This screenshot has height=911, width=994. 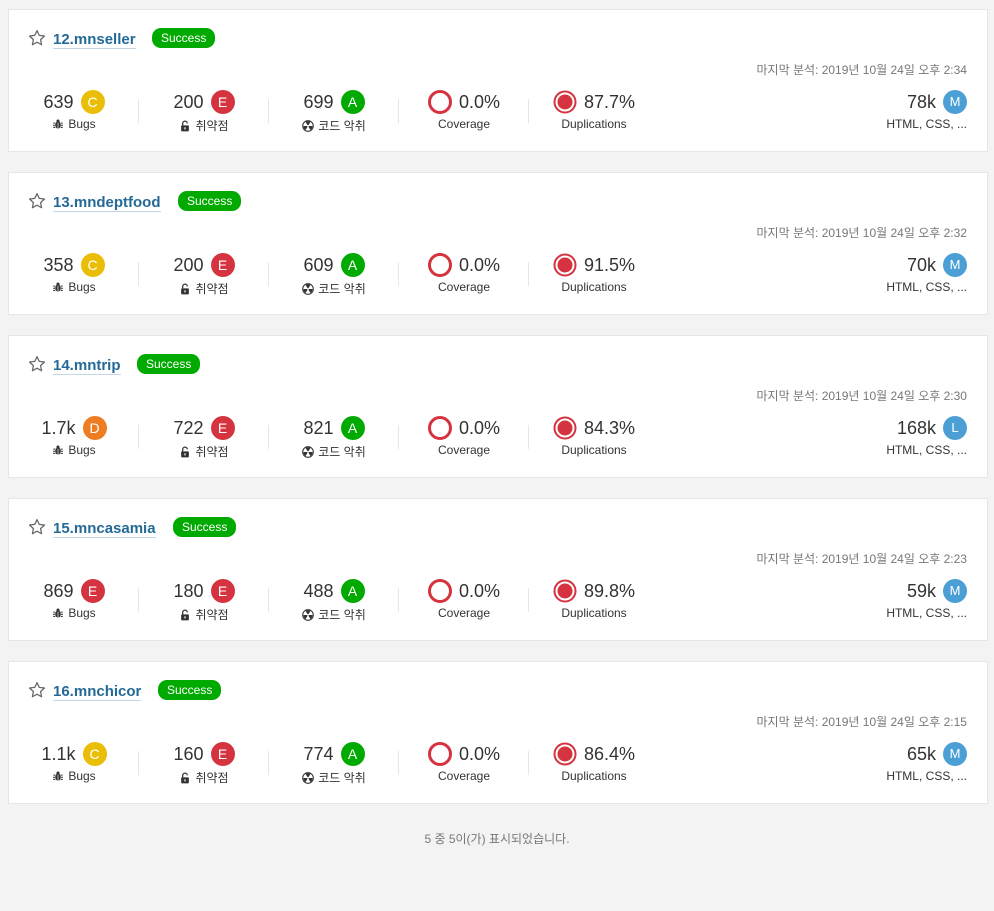 I want to click on coverage-measure-label-row: Coverage, so click(x=464, y=124).